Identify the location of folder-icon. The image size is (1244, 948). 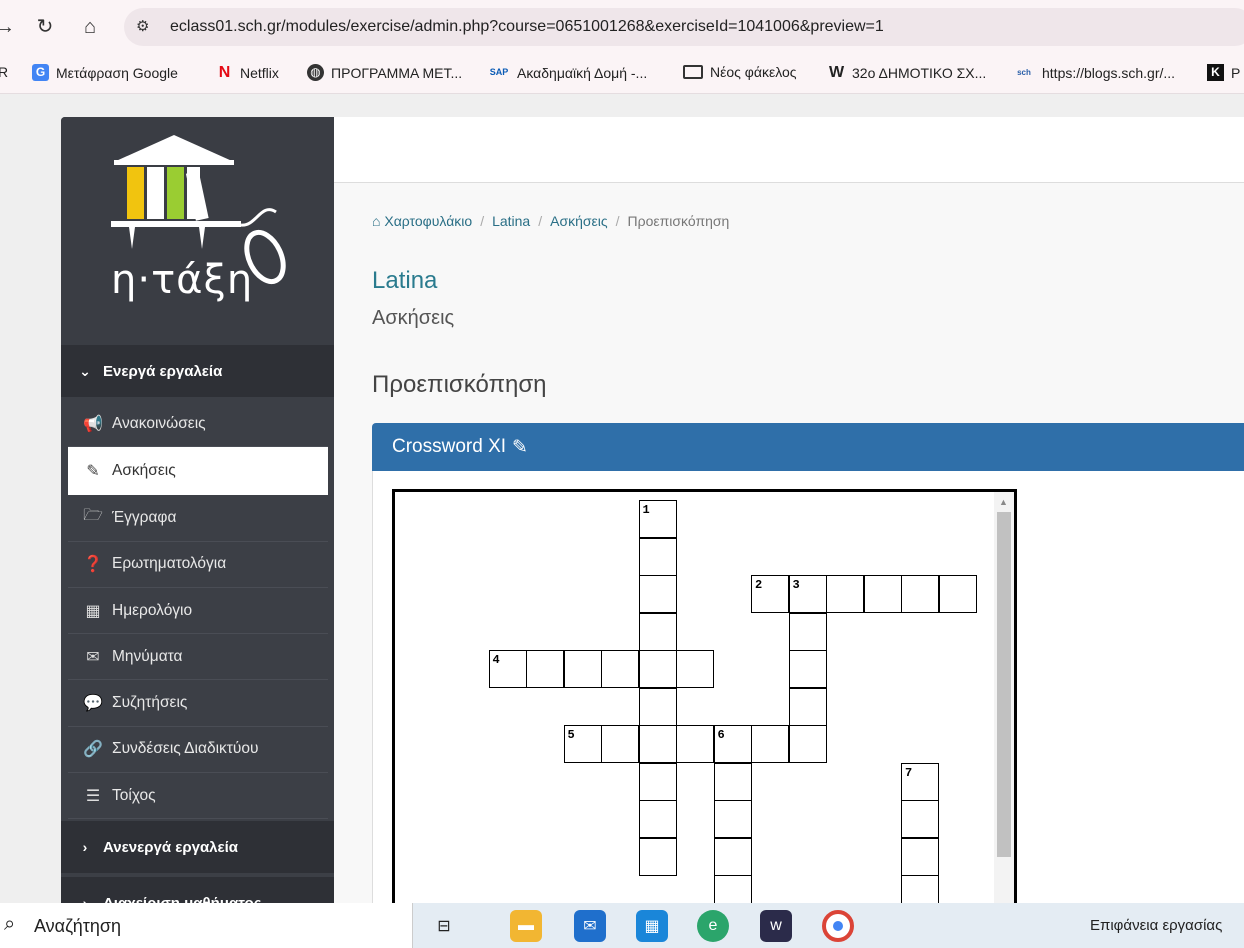
(693, 72).